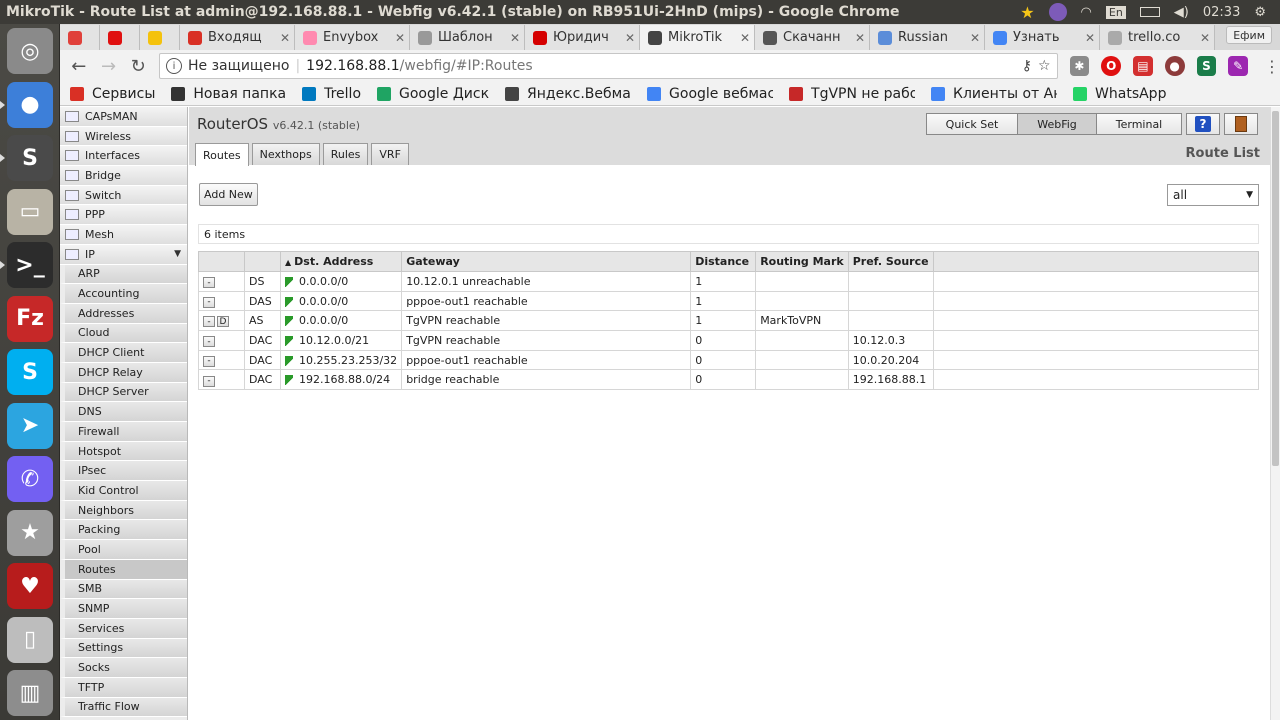 The width and height of the screenshot is (1280, 720). What do you see at coordinates (30, 479) in the screenshot?
I see `viber-icon: ✆` at bounding box center [30, 479].